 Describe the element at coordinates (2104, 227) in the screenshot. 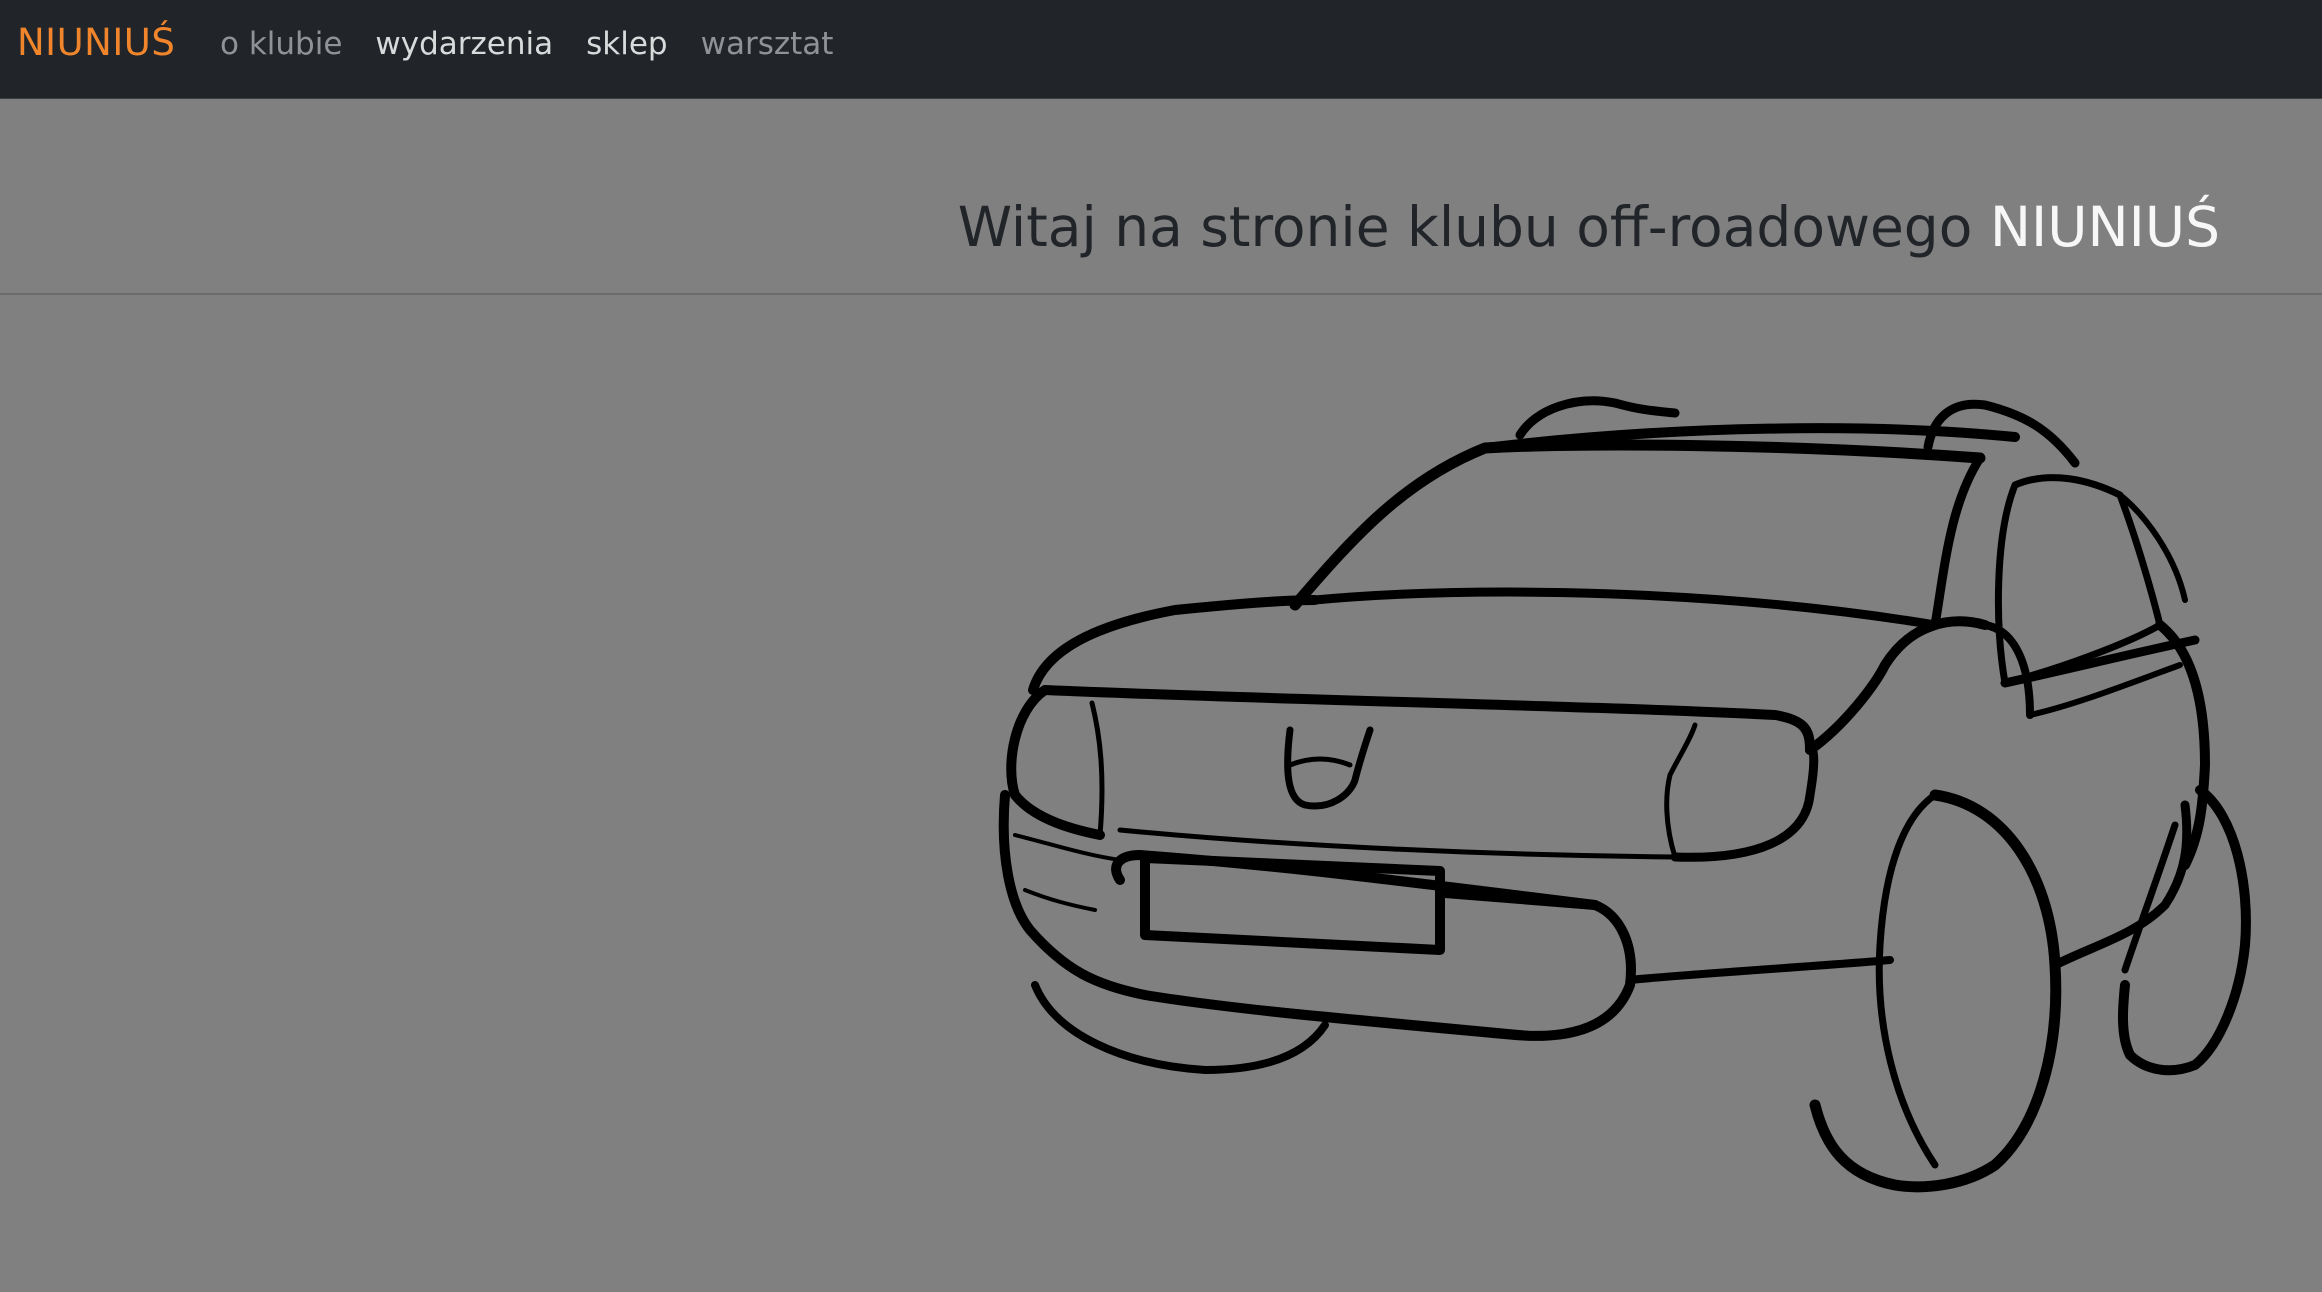

I see `club-name: NIUNIUŚ` at that location.